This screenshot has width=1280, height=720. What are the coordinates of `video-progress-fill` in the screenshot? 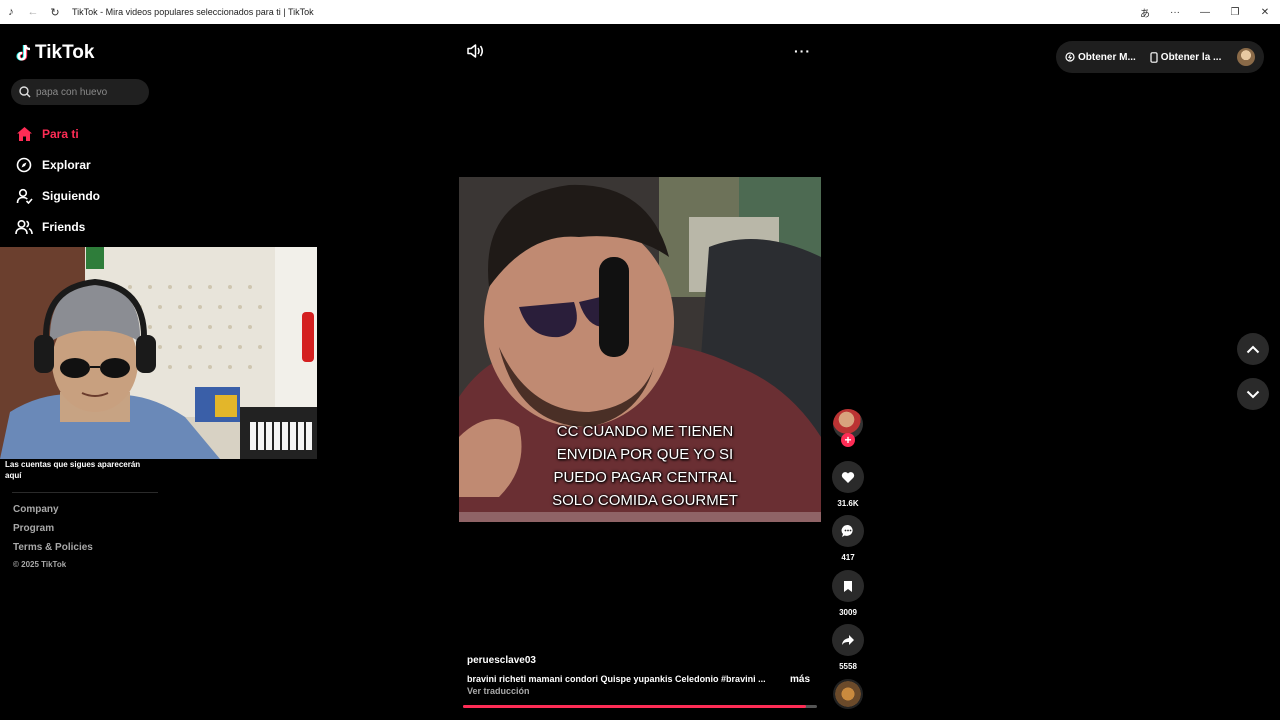 It's located at (635, 706).